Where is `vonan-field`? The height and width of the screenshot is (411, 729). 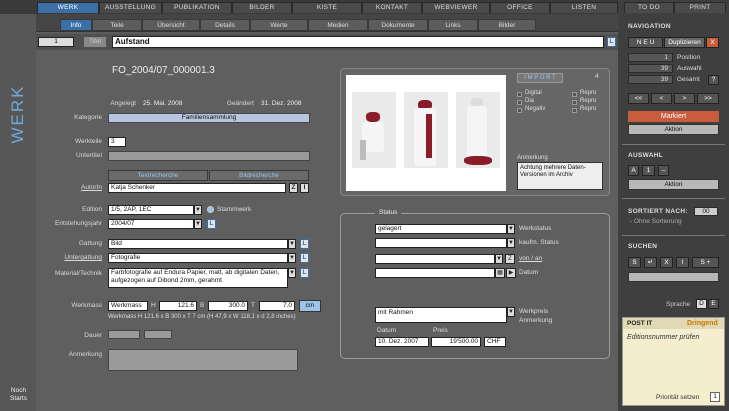 vonan-field is located at coordinates (435, 259).